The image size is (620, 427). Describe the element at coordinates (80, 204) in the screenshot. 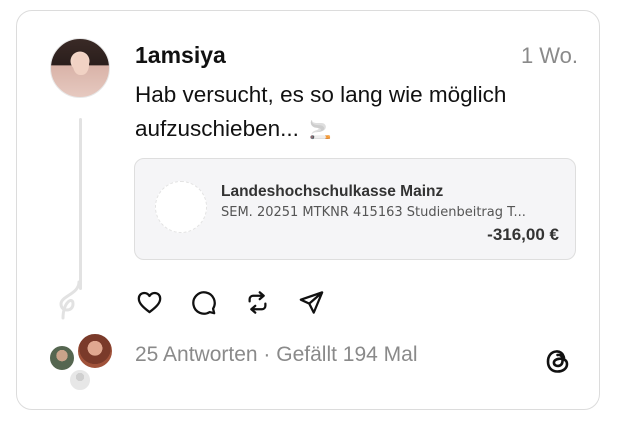

I see `thread-line` at that location.